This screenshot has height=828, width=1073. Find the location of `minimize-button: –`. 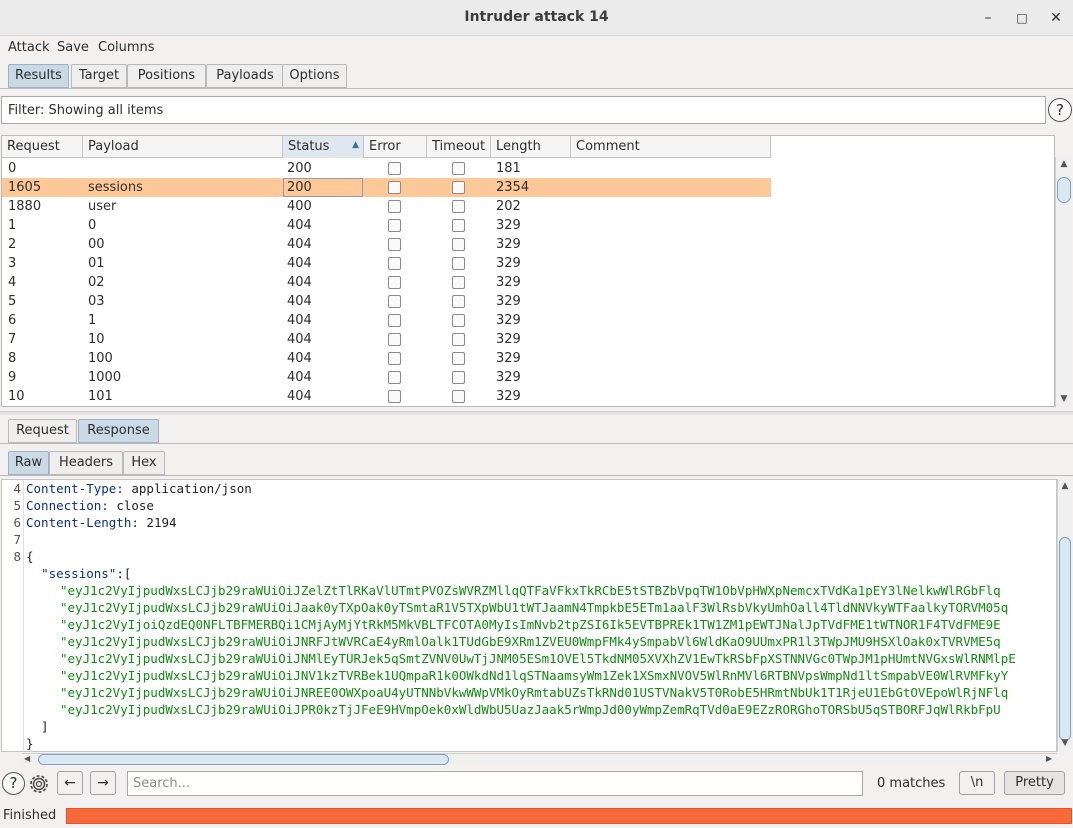

minimize-button: – is located at coordinates (988, 18).